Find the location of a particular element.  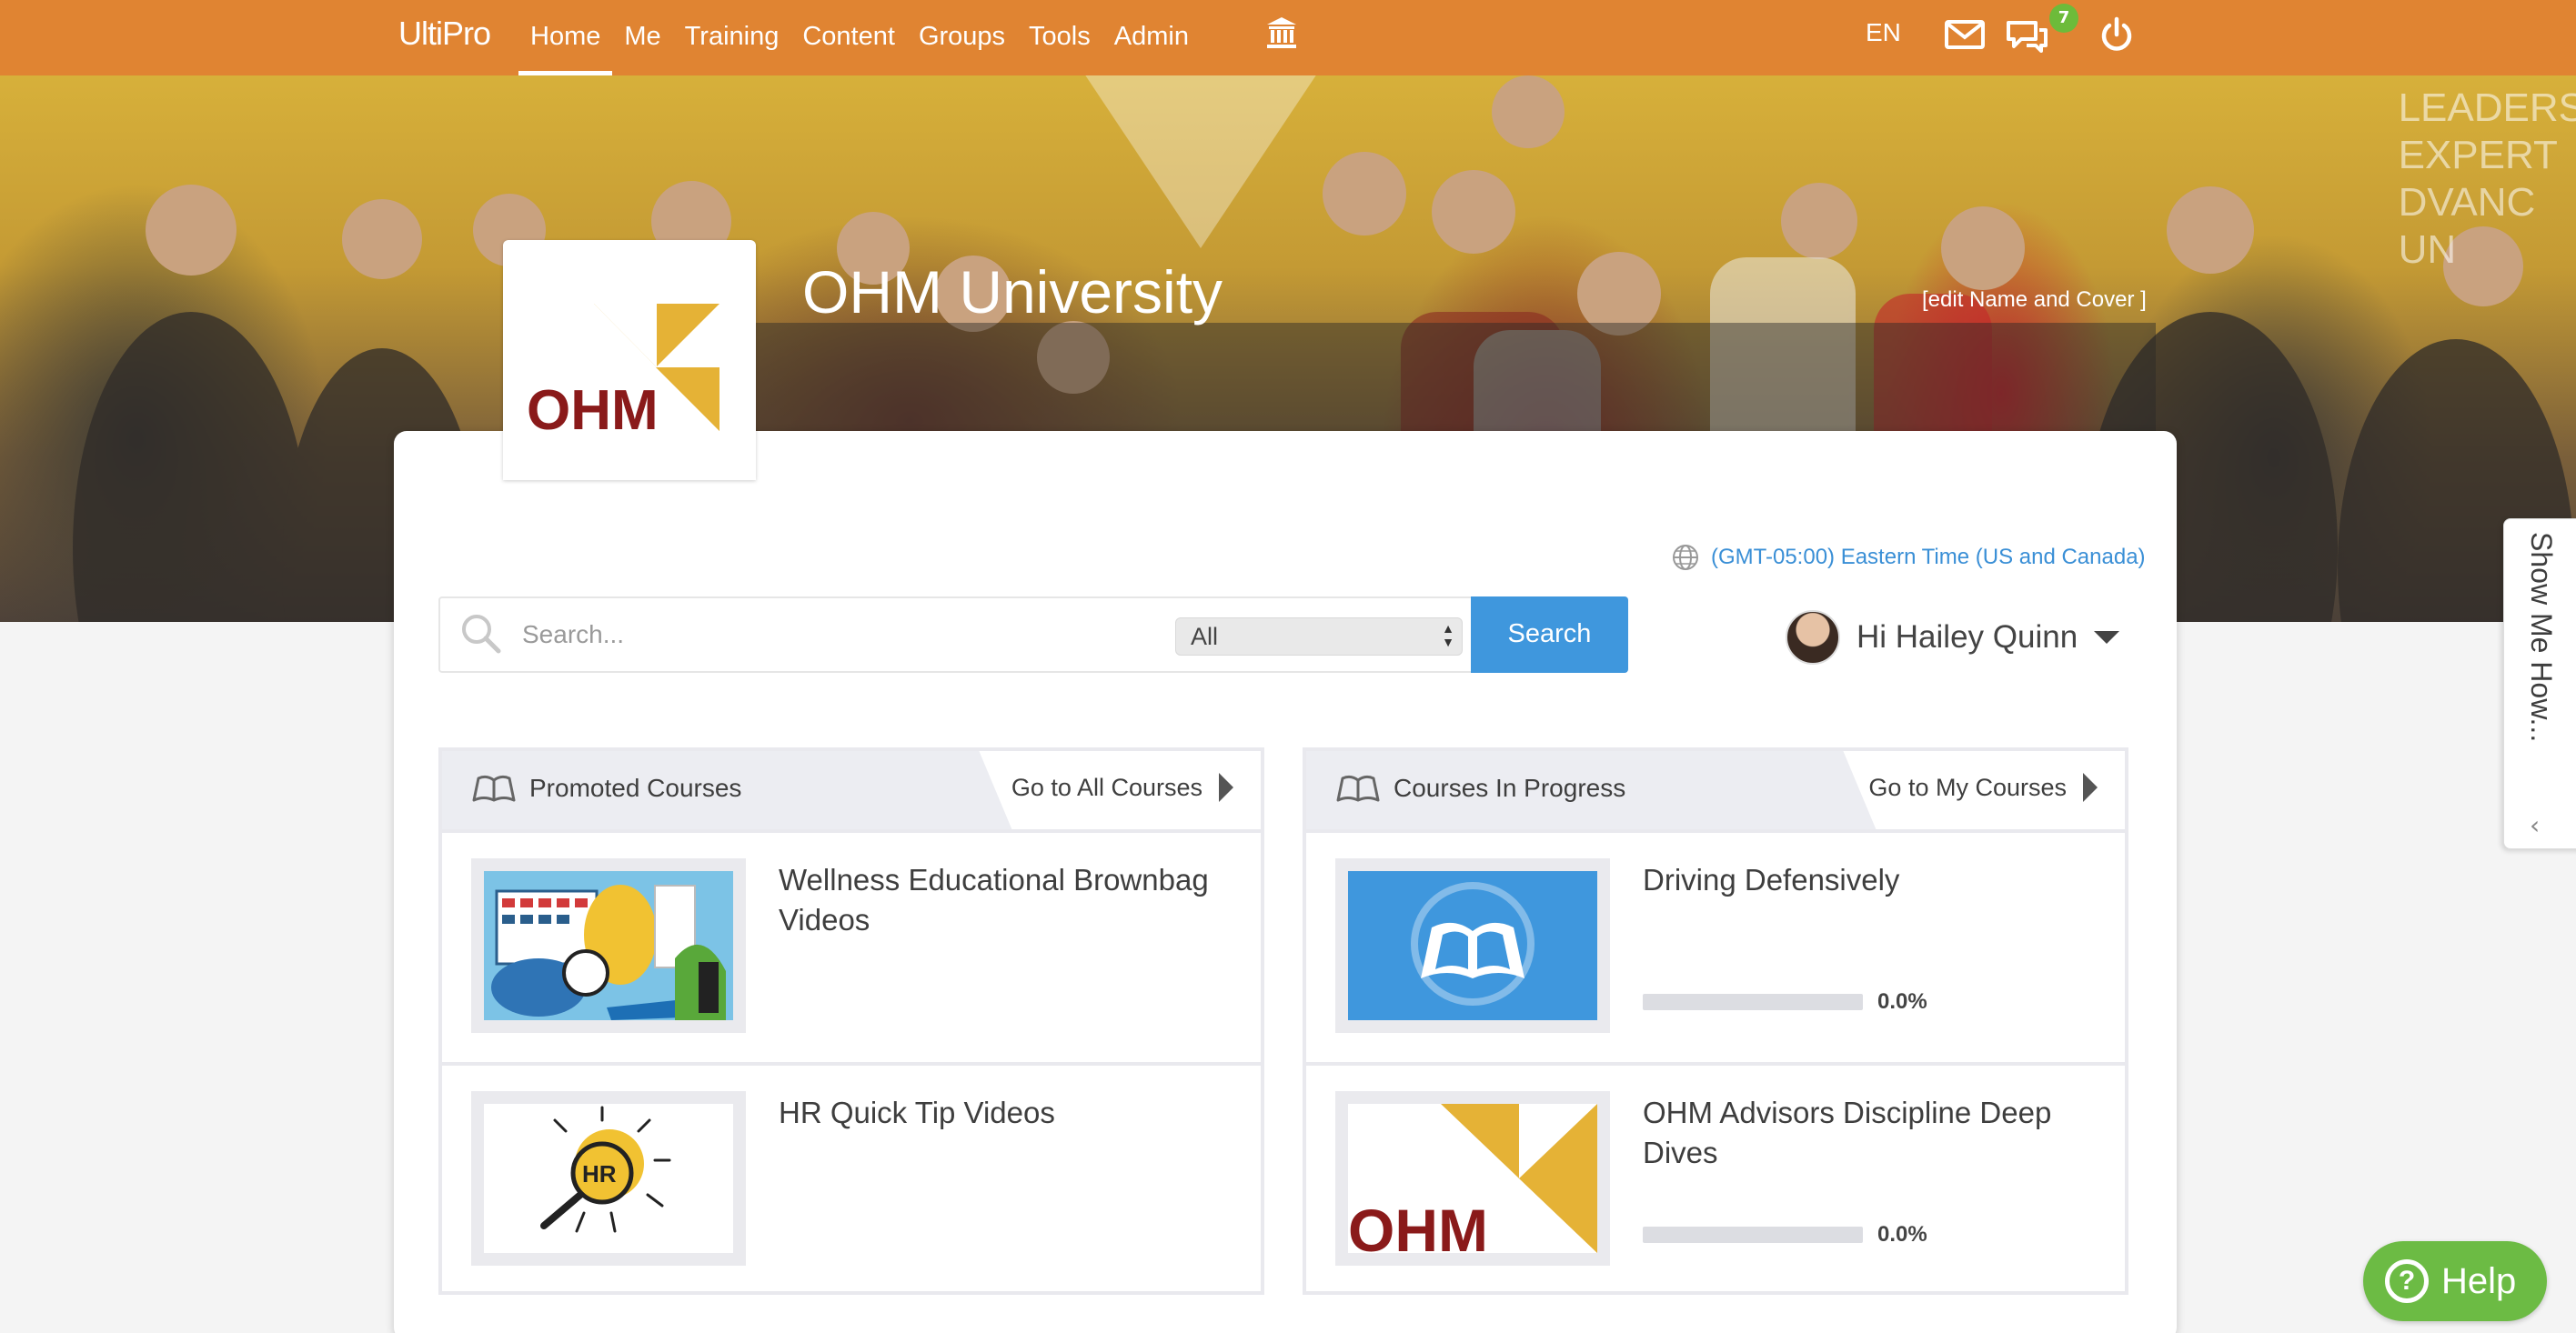

timezone-link: (GMT-05:00) Eastern Time (US and Canada) is located at coordinates (1908, 557).